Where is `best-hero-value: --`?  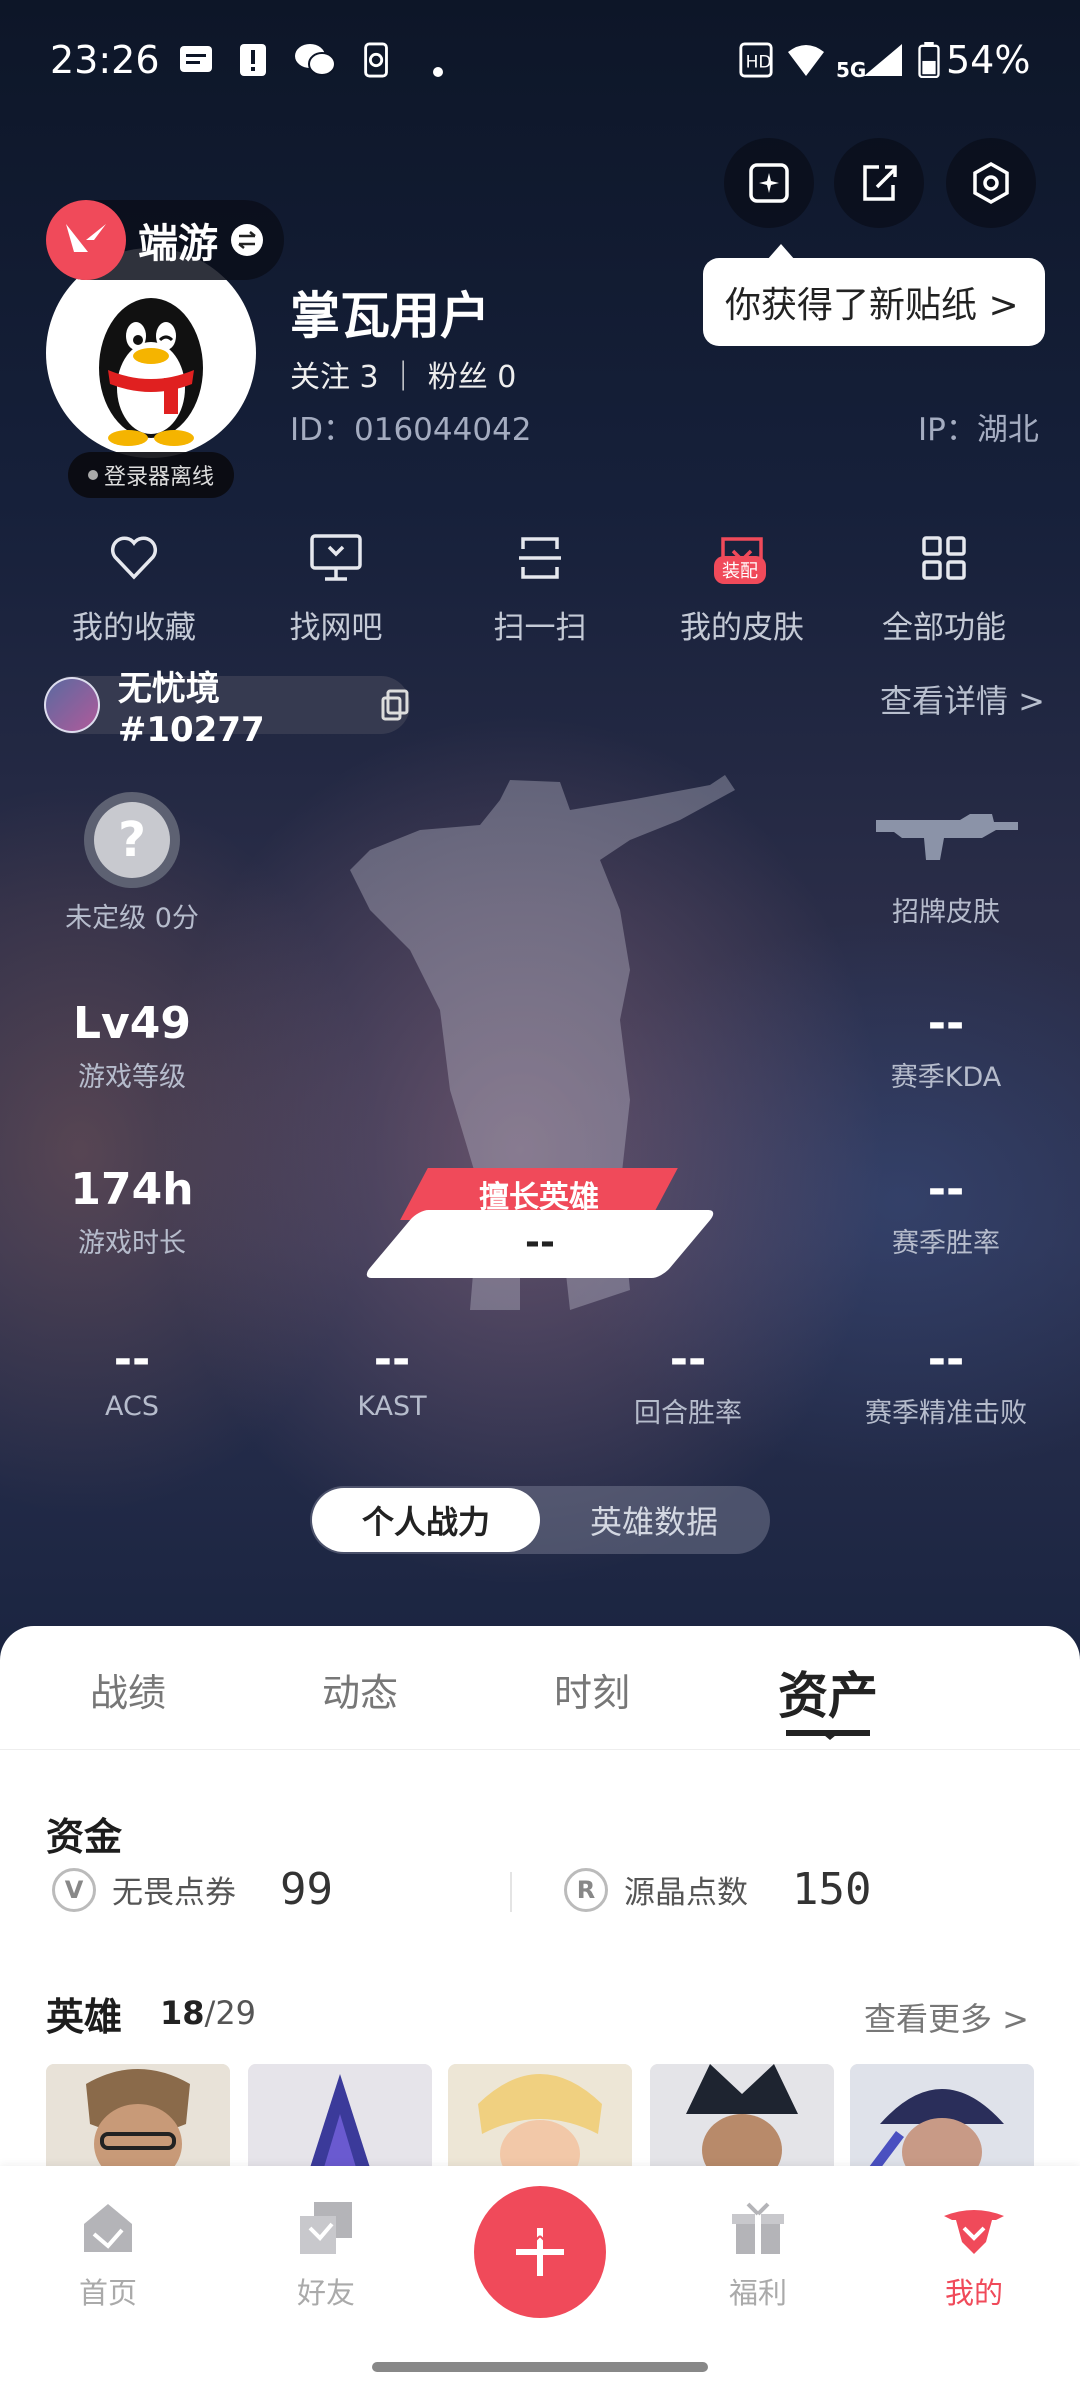 best-hero-value: -- is located at coordinates (540, 1242).